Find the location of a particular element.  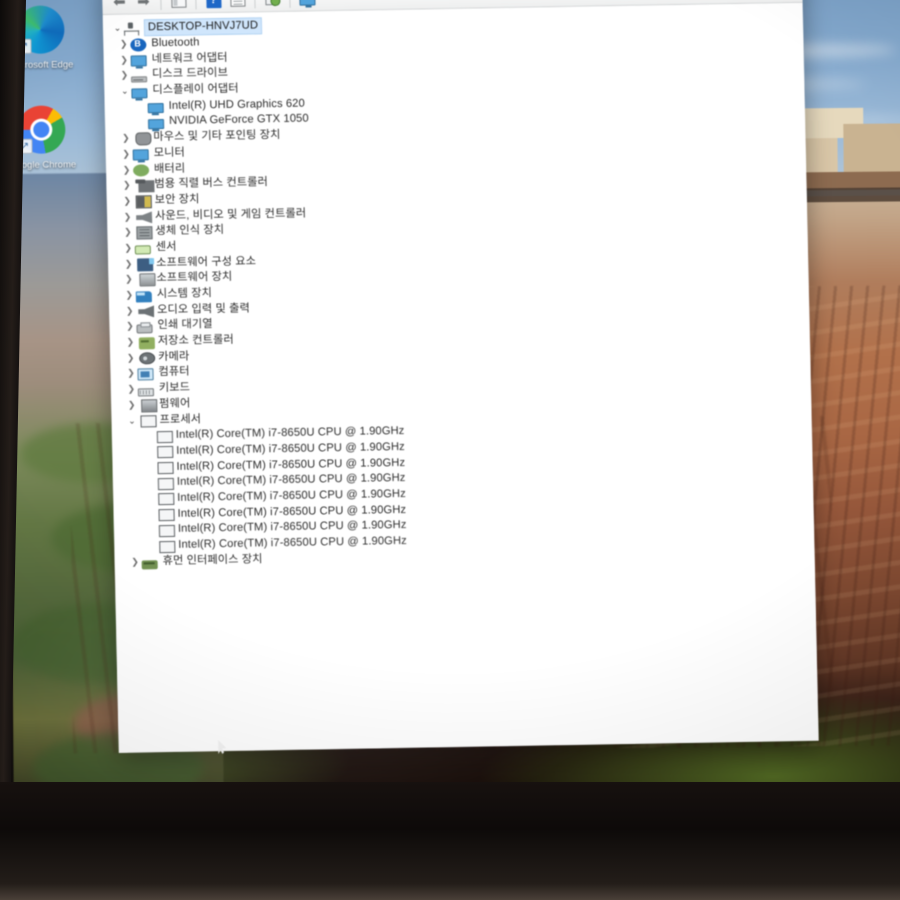

tree-node-label: 마우스 및 기타 포인팅 장치 is located at coordinates (217, 136).